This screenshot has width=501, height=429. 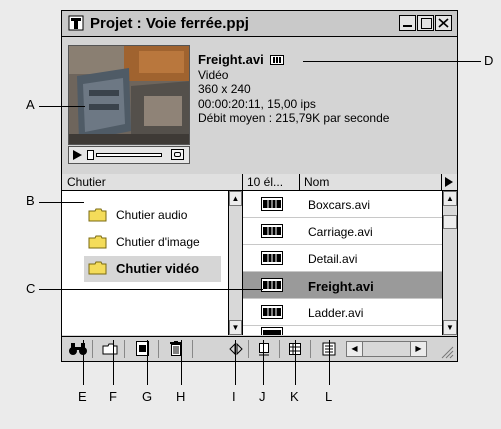 What do you see at coordinates (489, 60) in the screenshot?
I see `callout-d: D` at bounding box center [489, 60].